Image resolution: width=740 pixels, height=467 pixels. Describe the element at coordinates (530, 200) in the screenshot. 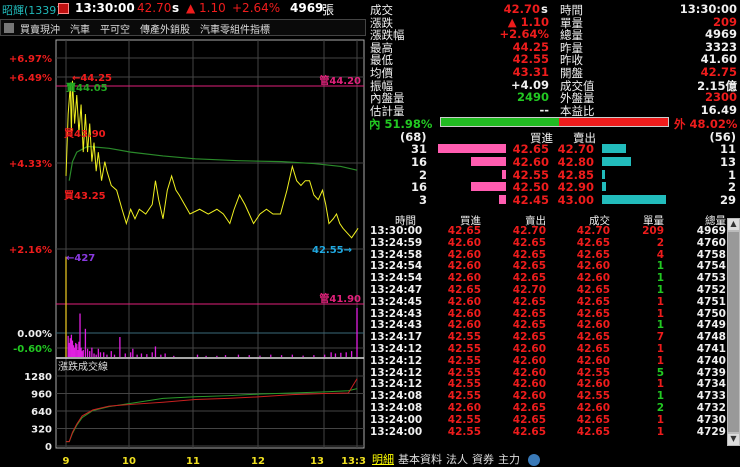

I see `bid-price: 42.45` at that location.